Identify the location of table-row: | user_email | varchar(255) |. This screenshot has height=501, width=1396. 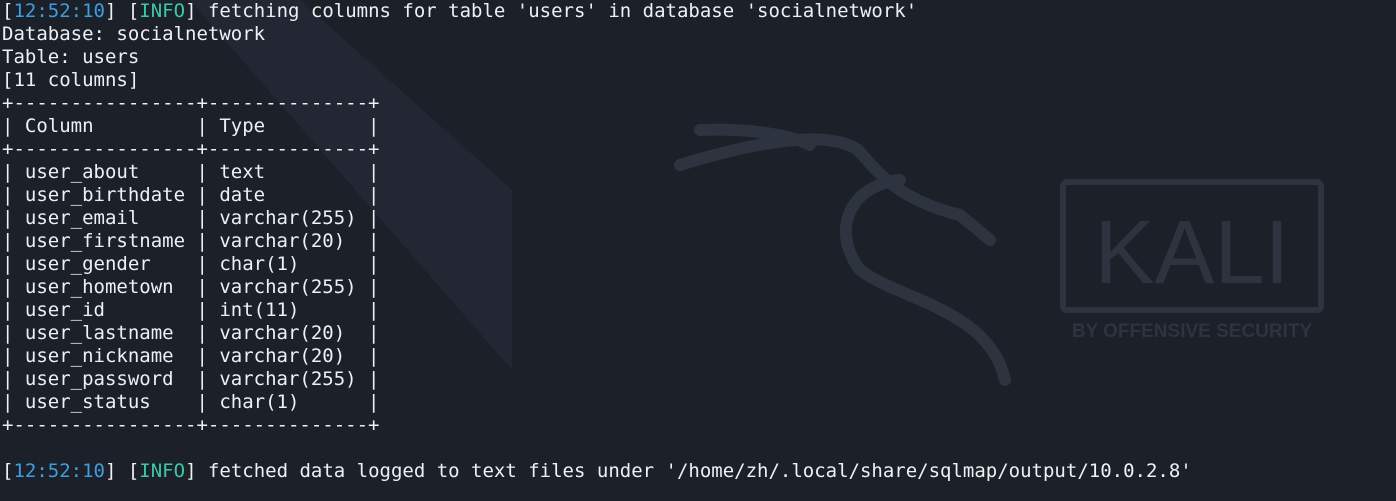
(191, 218).